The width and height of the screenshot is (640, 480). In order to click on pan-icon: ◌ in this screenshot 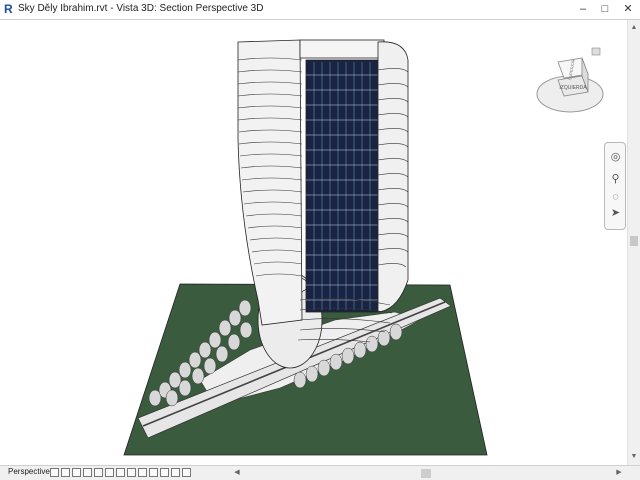, I will do `click(615, 197)`.